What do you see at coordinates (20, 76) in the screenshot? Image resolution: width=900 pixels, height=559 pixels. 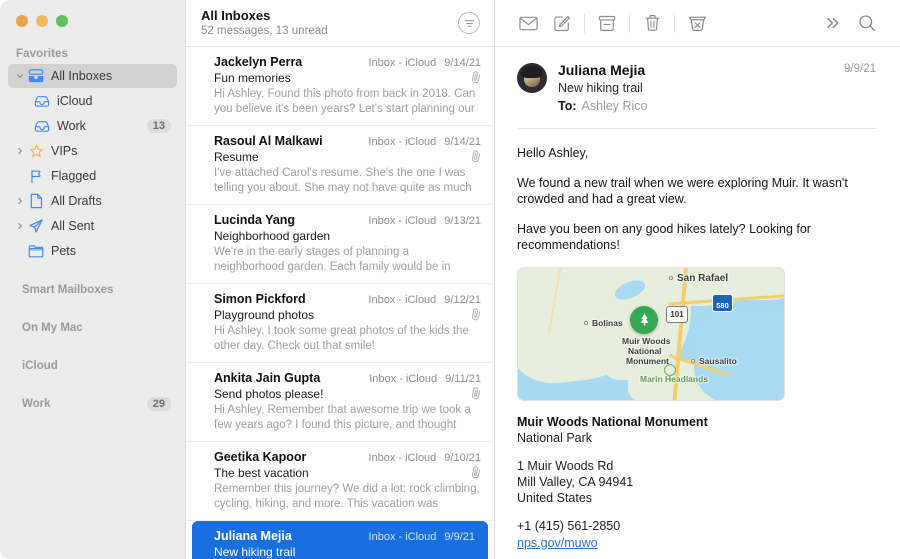 I see `disclosure-chevron-down-icon` at bounding box center [20, 76].